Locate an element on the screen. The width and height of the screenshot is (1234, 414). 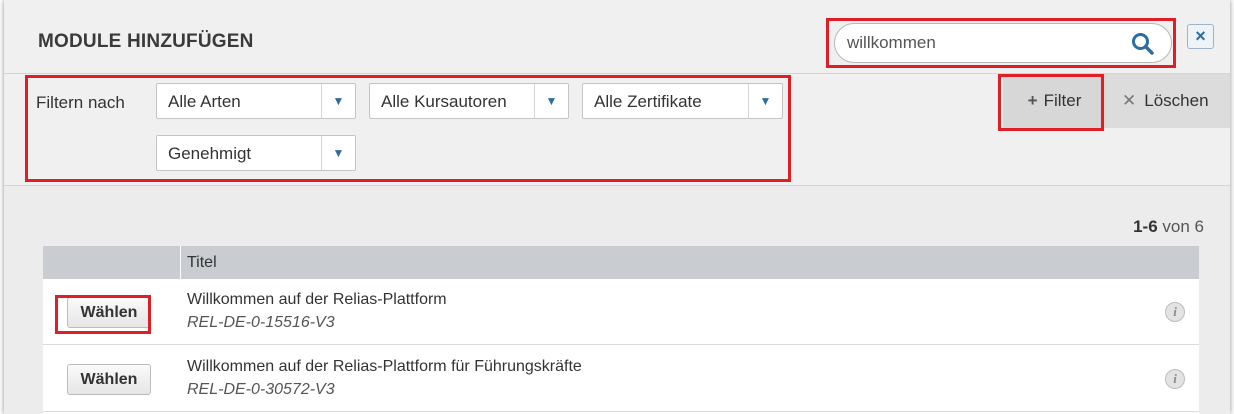
select-module-button: Wählen is located at coordinates (109, 379).